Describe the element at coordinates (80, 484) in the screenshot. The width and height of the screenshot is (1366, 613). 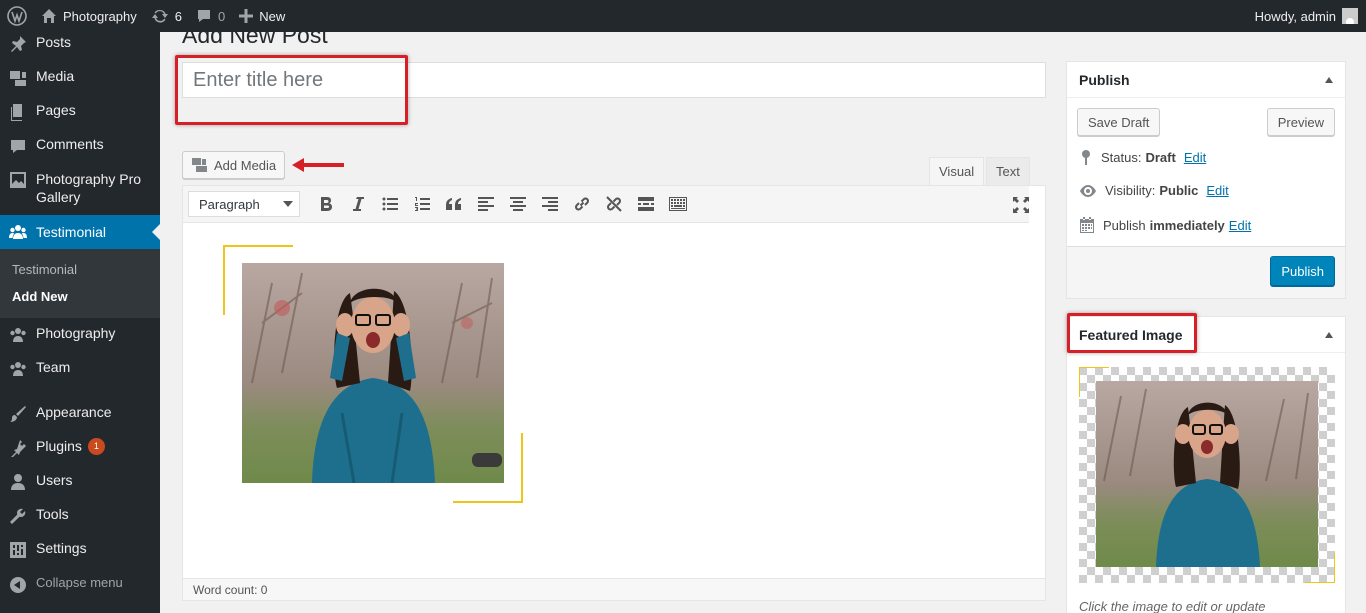
I see `menu-users: Users` at that location.